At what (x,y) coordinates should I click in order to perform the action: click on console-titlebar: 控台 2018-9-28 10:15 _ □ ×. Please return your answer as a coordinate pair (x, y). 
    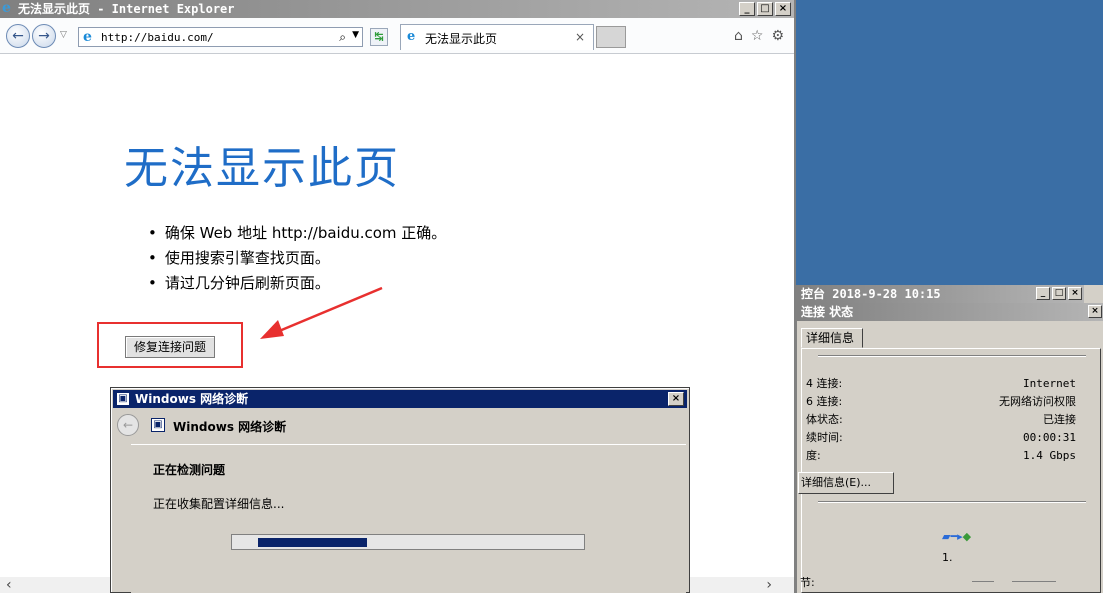
    Looking at the image, I should click on (940, 294).